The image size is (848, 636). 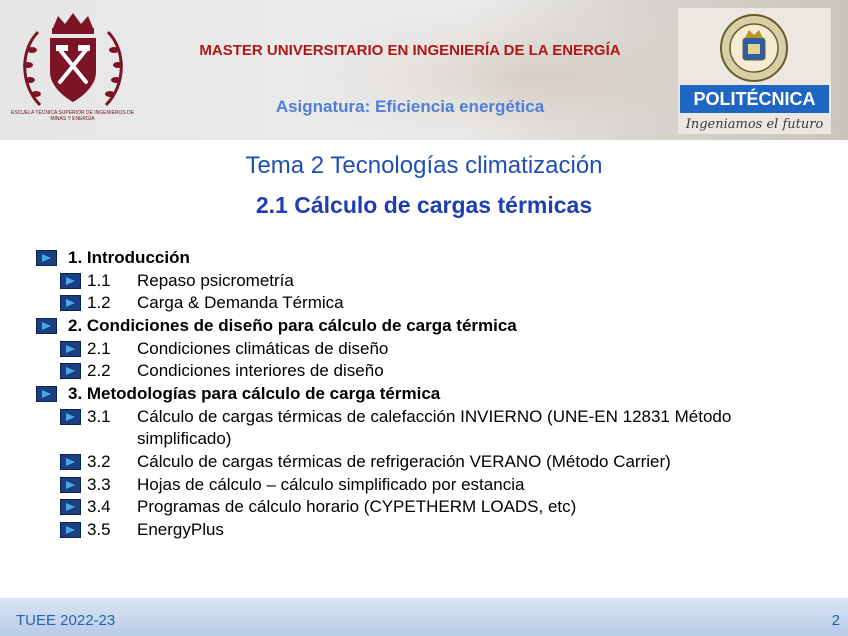 I want to click on slide-title: Tema 2 Tecnologías climatización, so click(x=424, y=165).